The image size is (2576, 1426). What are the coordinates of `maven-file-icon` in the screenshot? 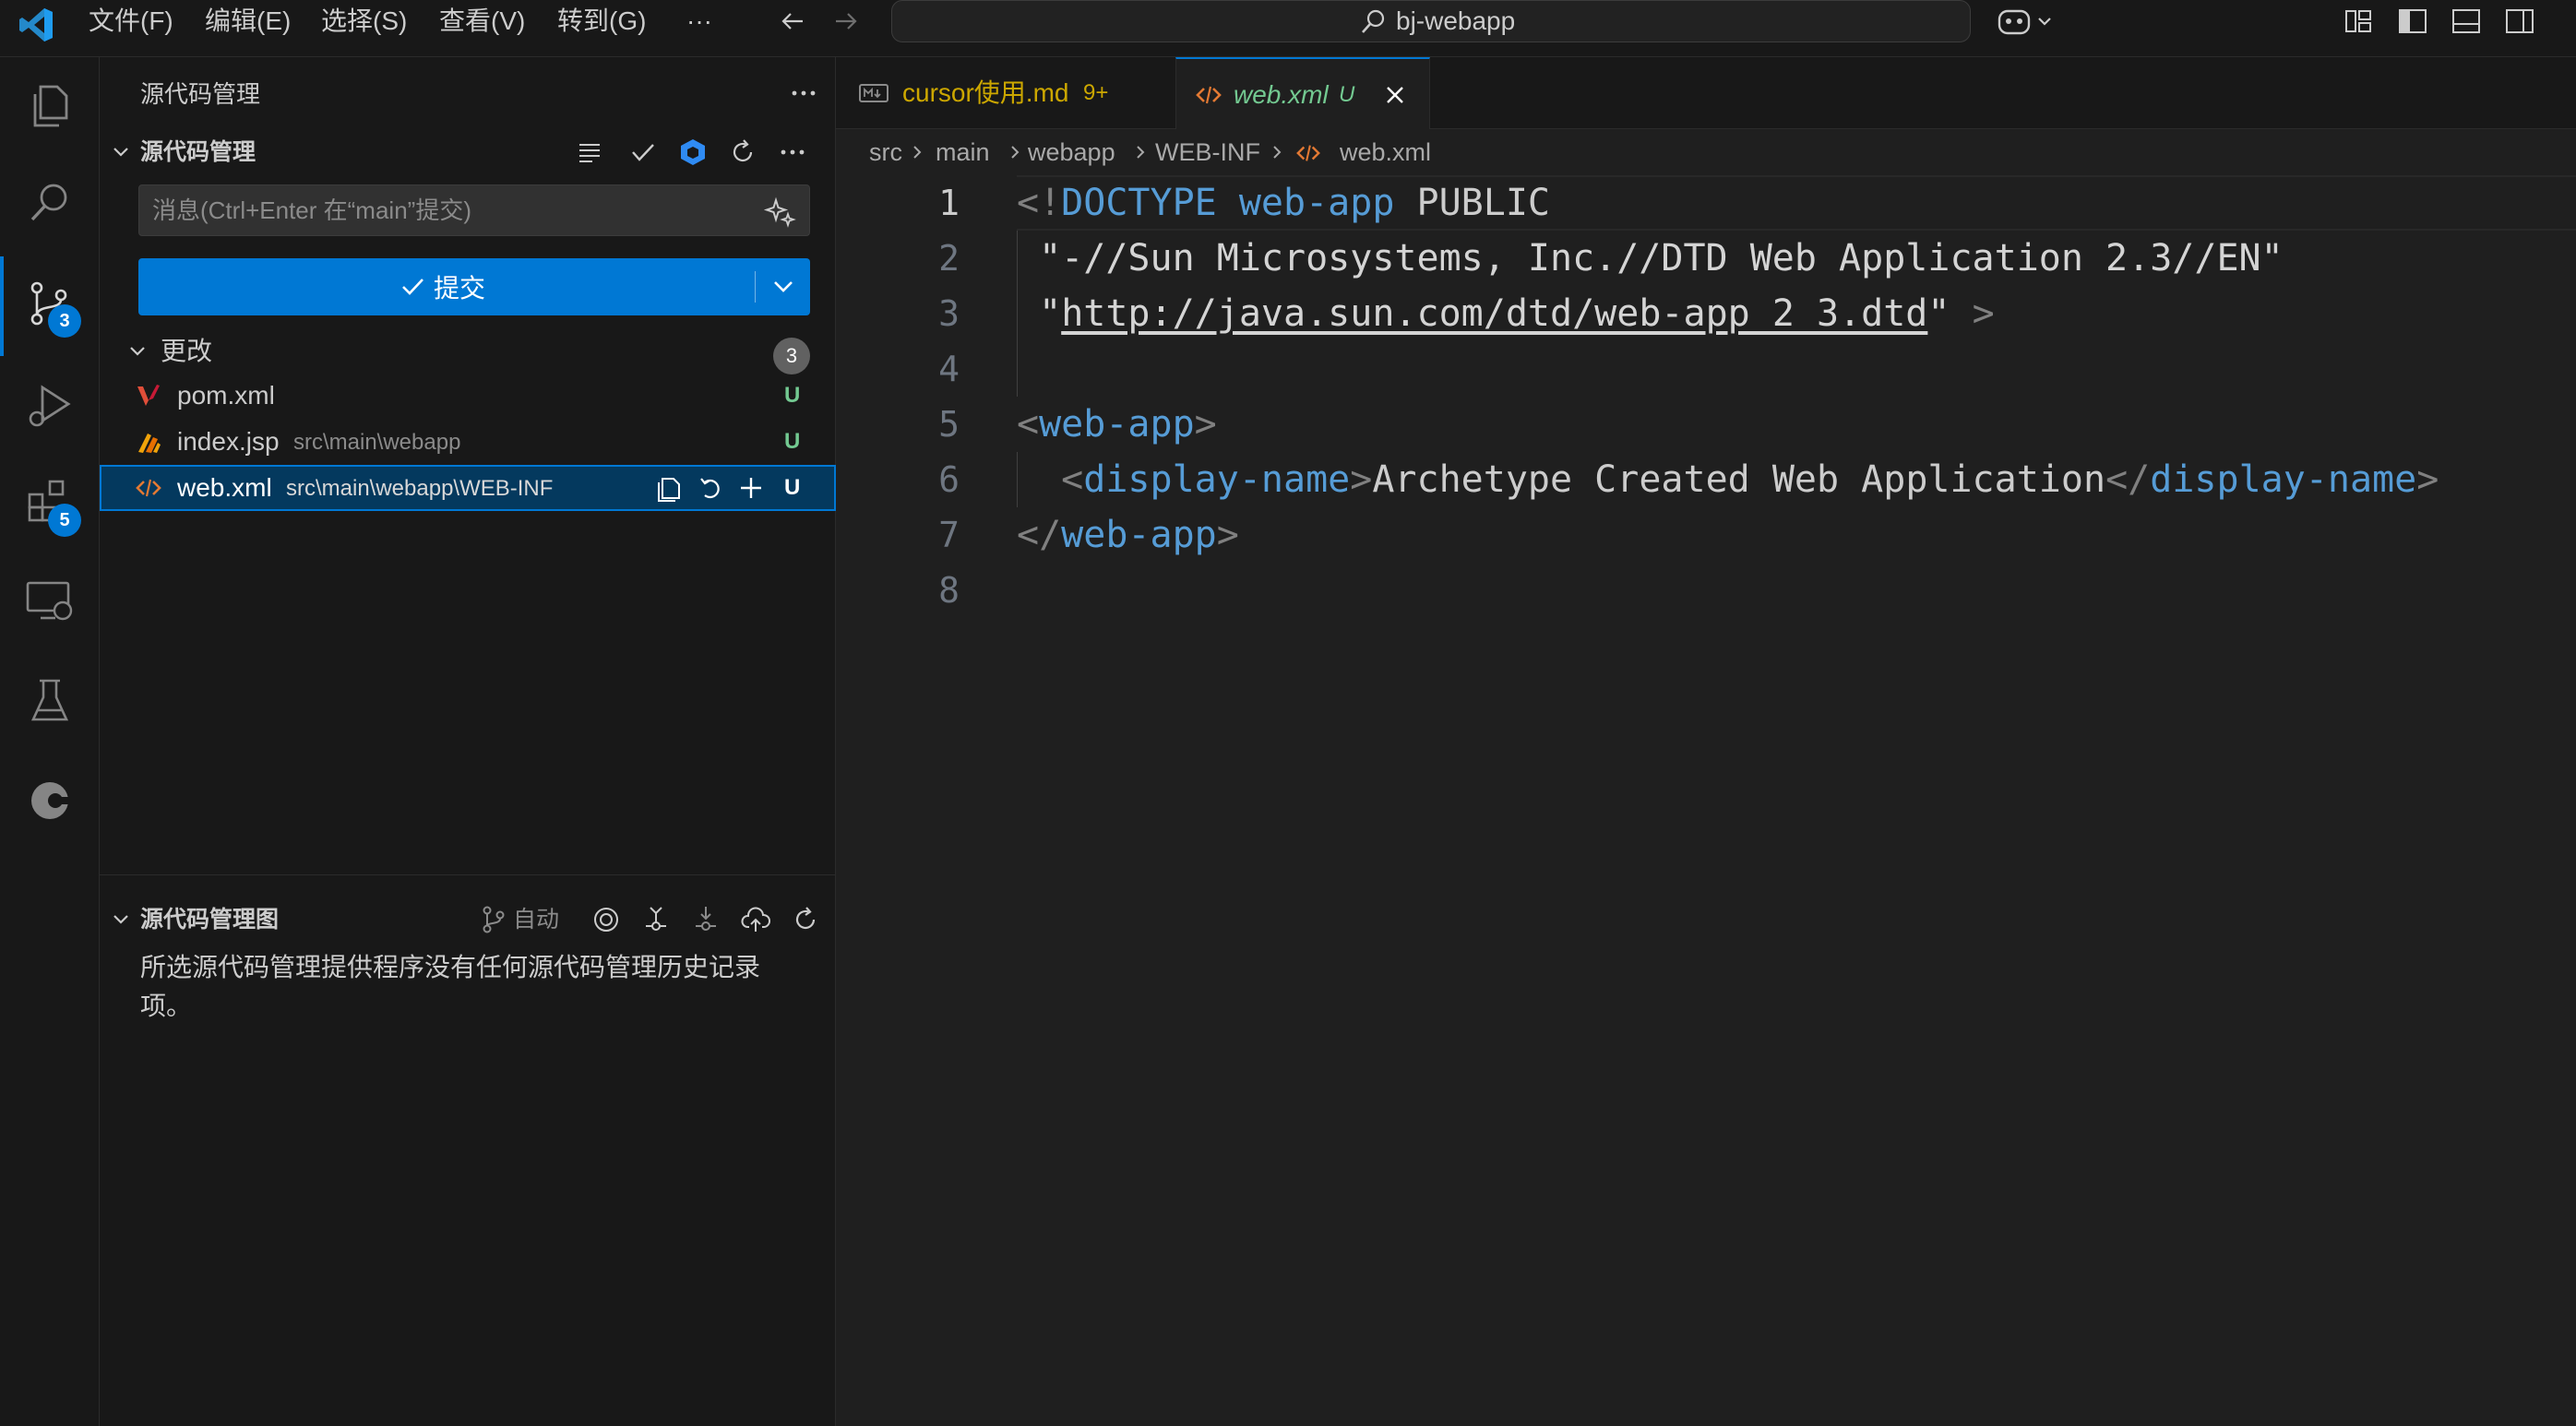 It's located at (148, 396).